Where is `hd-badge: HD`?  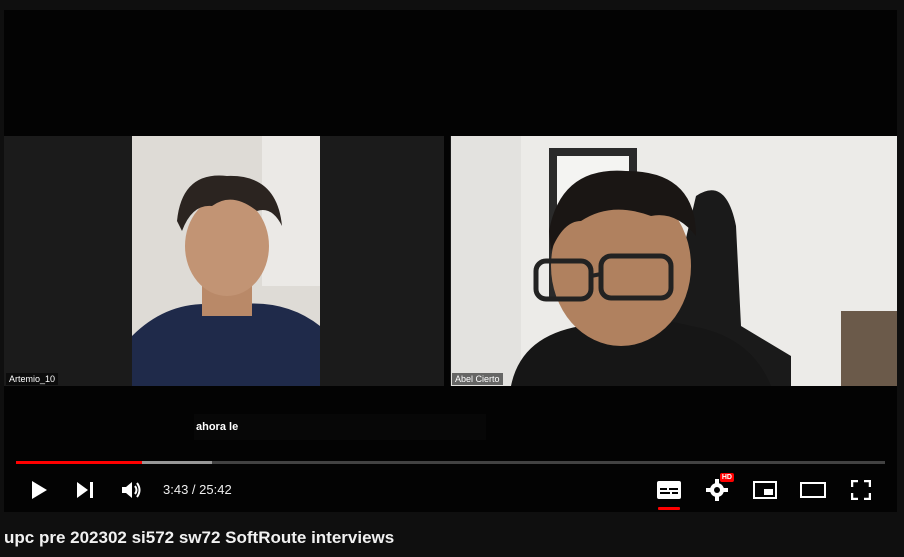
hd-badge: HD is located at coordinates (726, 477).